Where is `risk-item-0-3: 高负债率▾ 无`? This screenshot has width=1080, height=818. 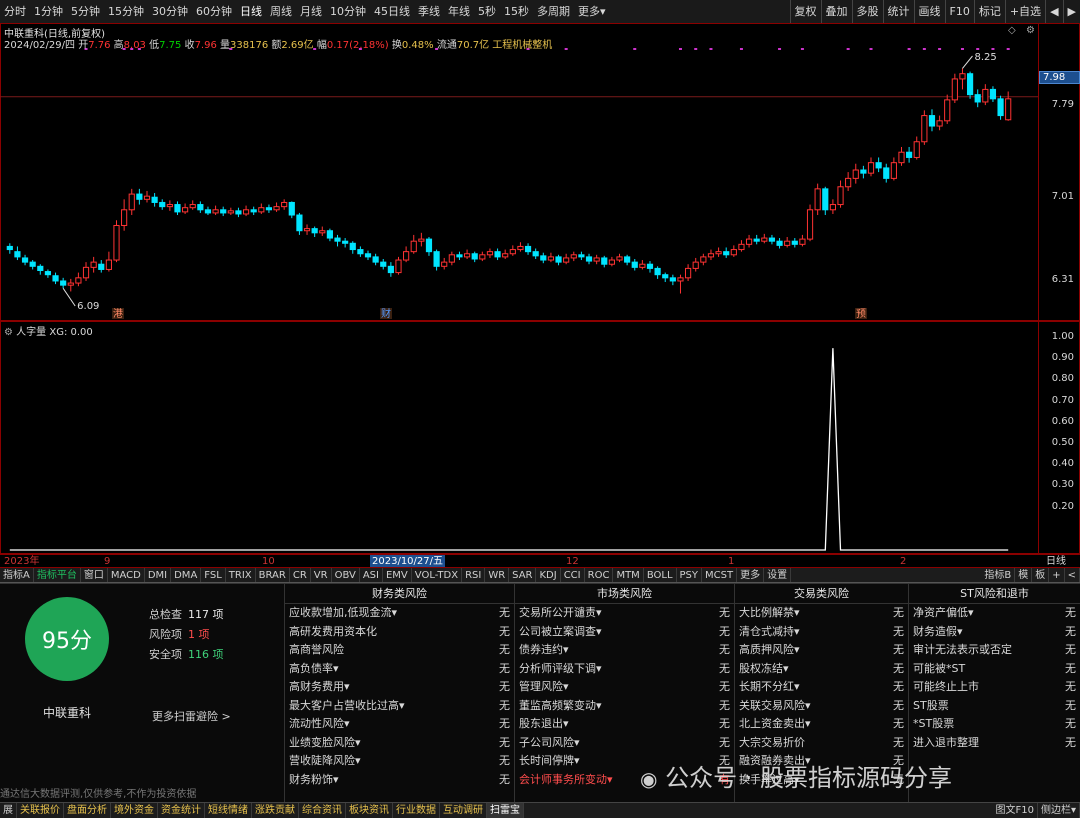 risk-item-0-3: 高负债率▾ 无 is located at coordinates (399, 669).